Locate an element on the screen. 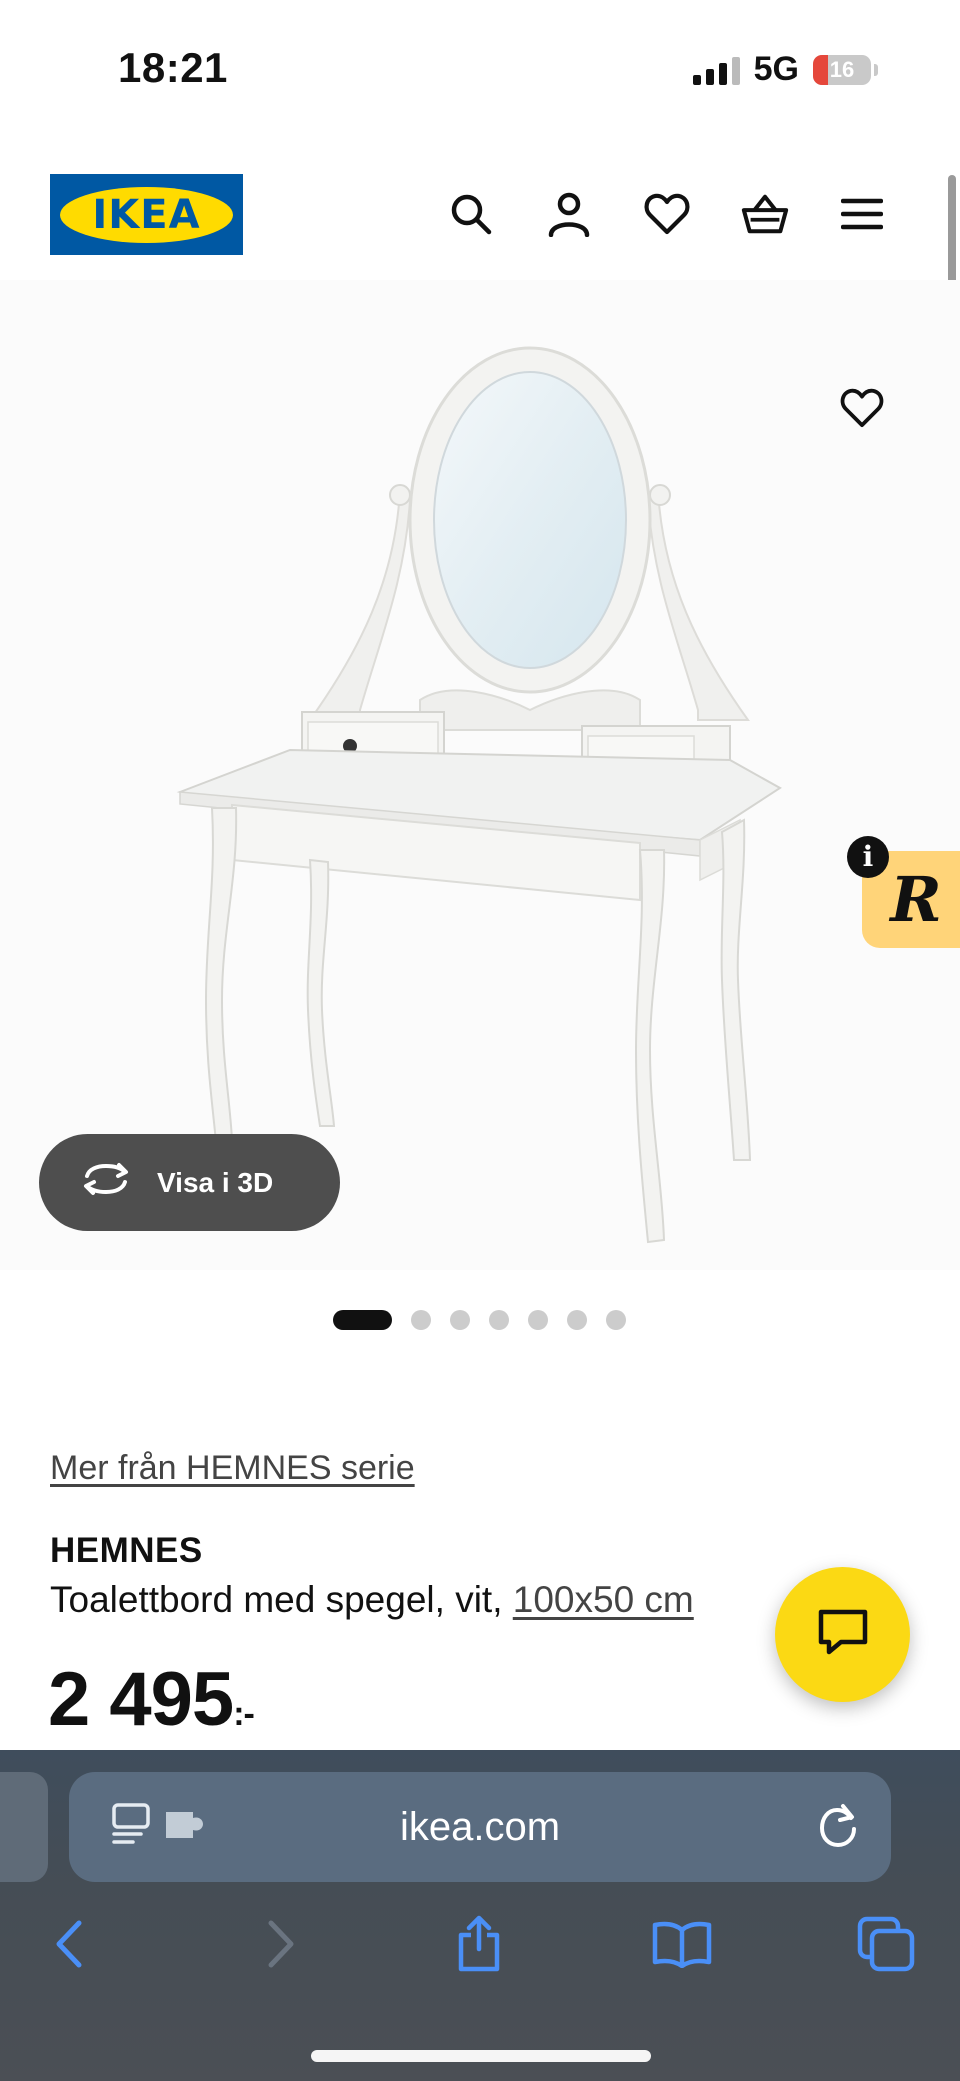 The image size is (960, 2081). info-icon: i is located at coordinates (868, 857).